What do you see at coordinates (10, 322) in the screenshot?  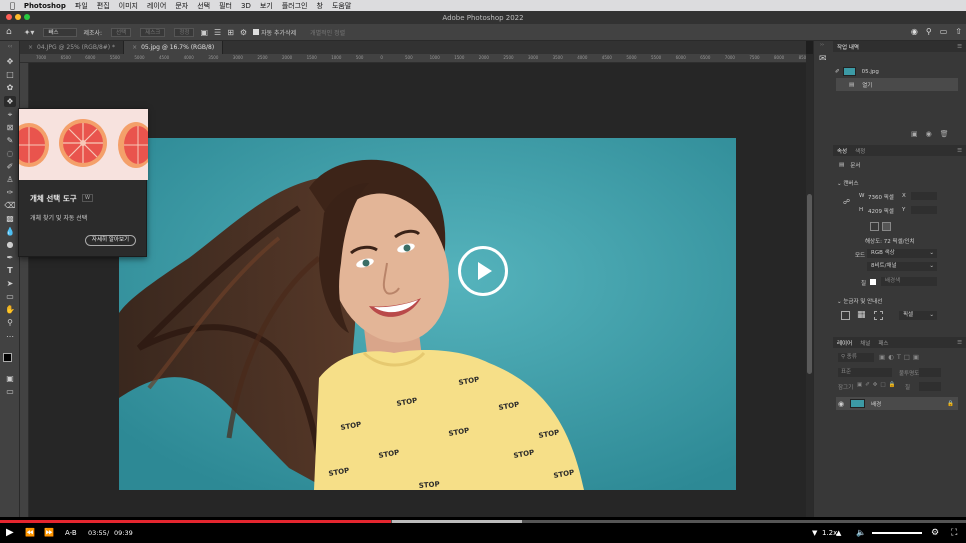 I see `zoom-tool-icon: ⚲` at bounding box center [10, 322].